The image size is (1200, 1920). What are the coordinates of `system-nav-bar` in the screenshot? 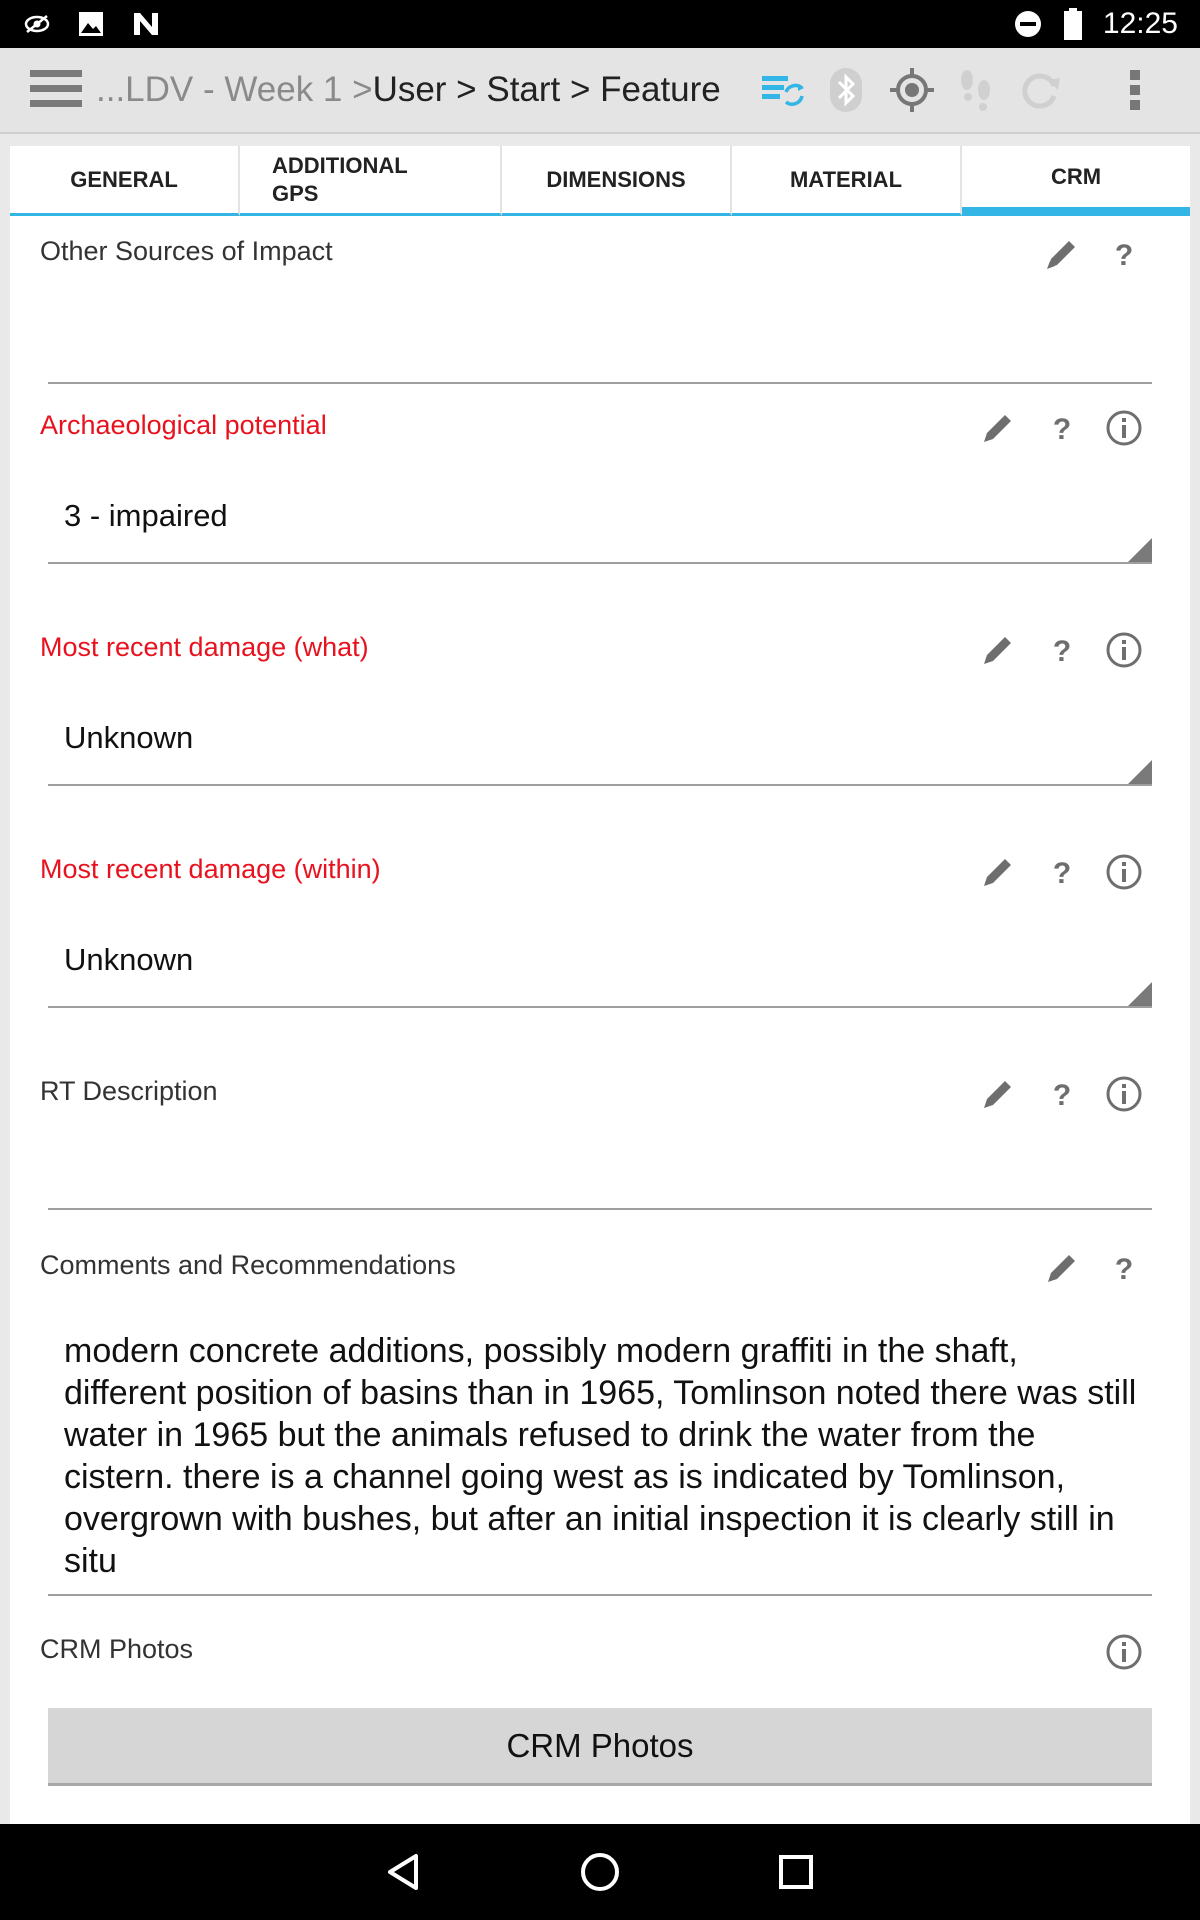 It's located at (600, 1872).